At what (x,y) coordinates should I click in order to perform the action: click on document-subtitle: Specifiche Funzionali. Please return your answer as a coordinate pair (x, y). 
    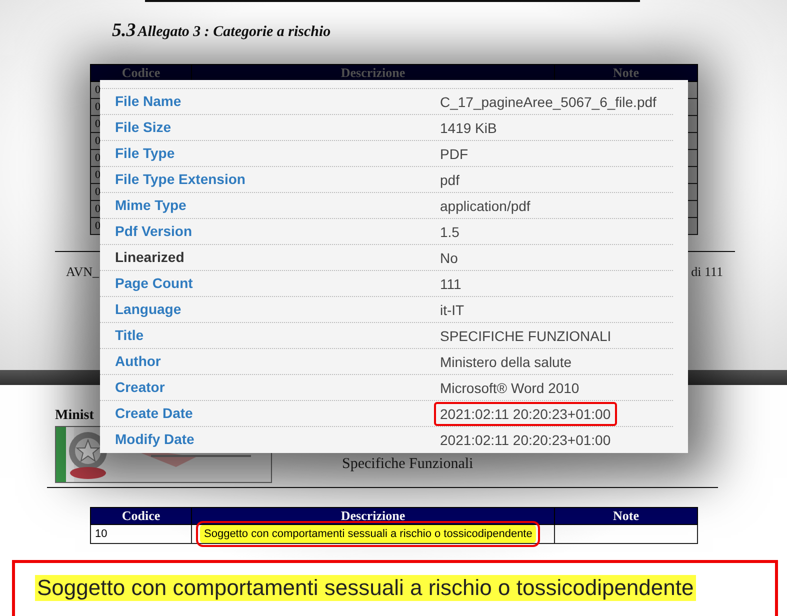
    Looking at the image, I should click on (408, 464).